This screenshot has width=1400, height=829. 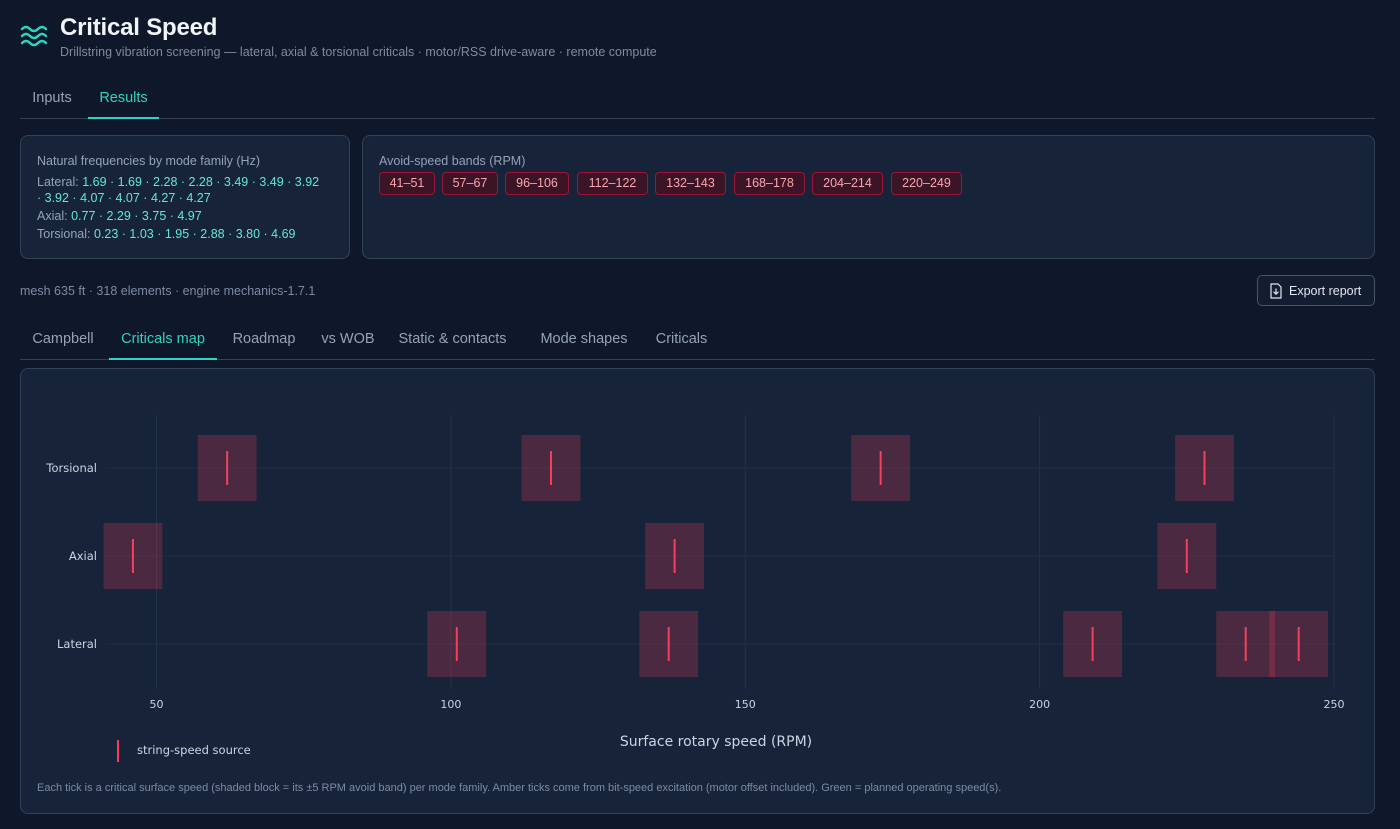 I want to click on y-tick-label: Torsional, so click(x=71, y=468).